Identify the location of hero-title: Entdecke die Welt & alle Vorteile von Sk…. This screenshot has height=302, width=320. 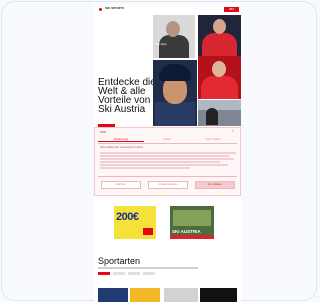
(127, 96).